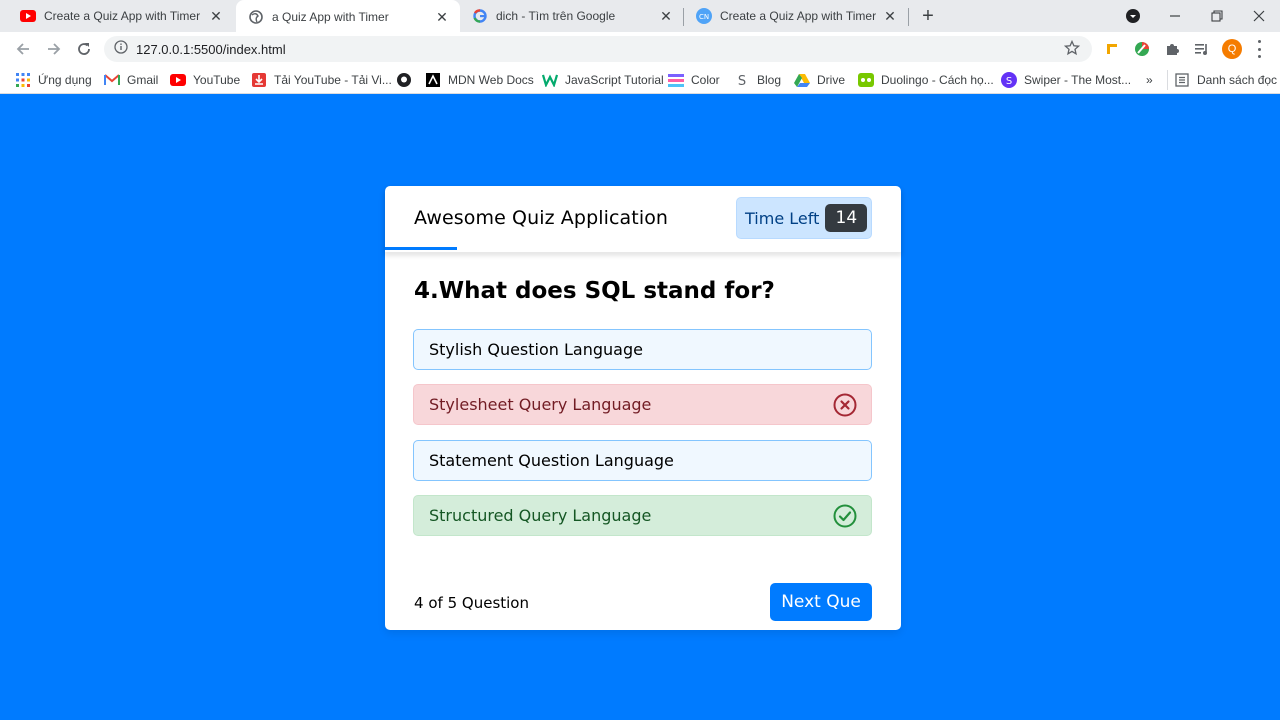 This screenshot has width=1280, height=720. I want to click on bookmark-blog: S Blog, so click(757, 80).